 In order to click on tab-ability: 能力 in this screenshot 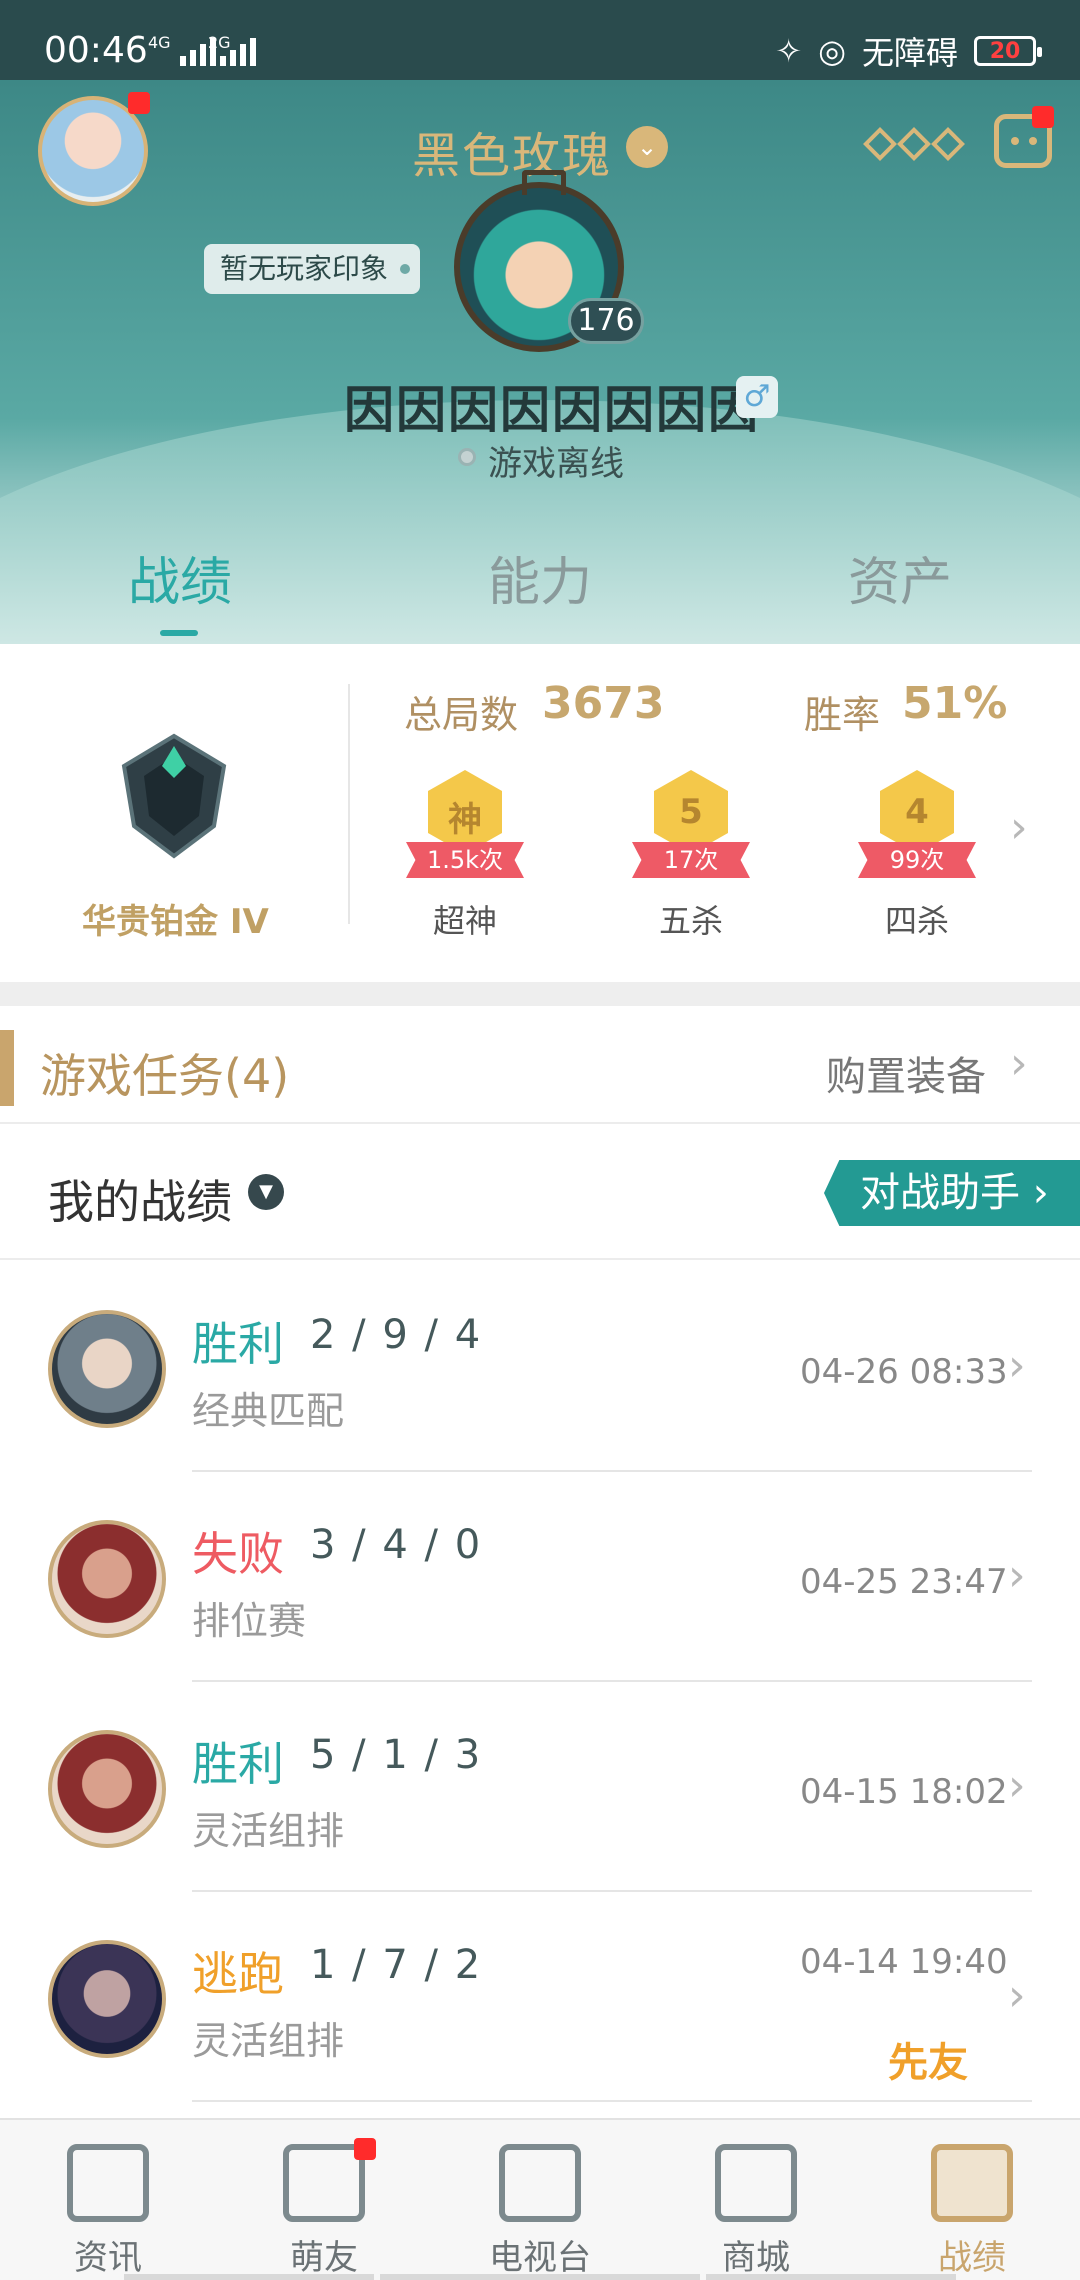, I will do `click(540, 577)`.